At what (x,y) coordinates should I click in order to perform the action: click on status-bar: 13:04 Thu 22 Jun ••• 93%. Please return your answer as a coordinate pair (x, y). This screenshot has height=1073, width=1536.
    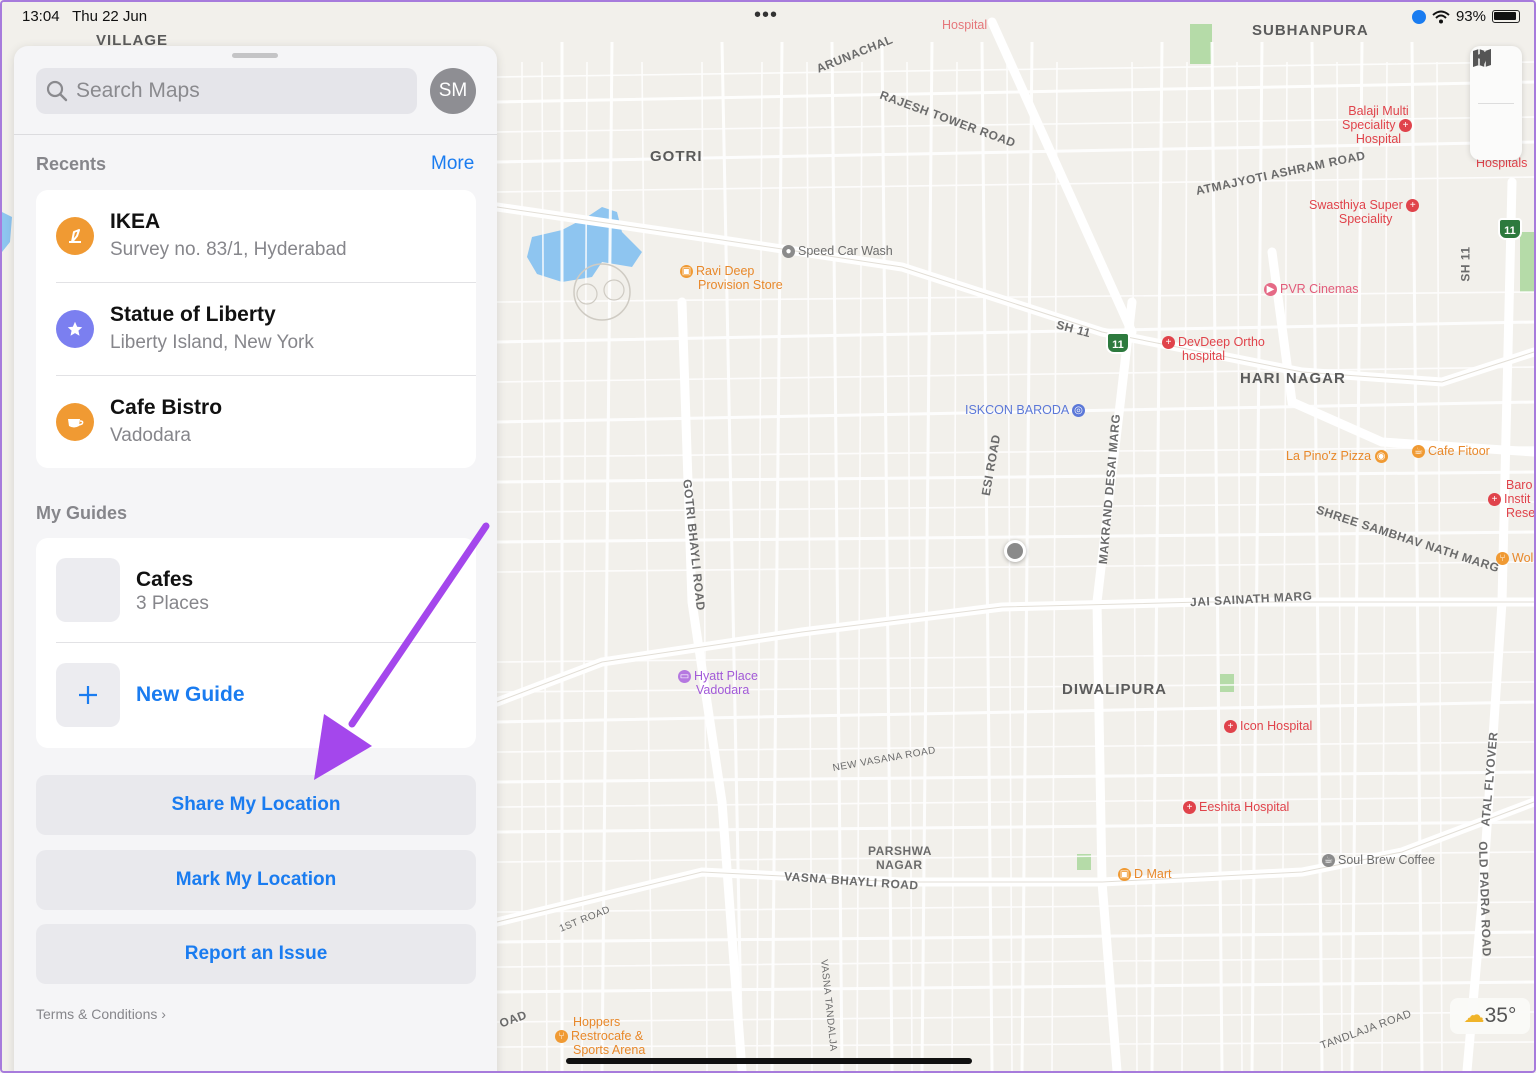
    Looking at the image, I should click on (768, 17).